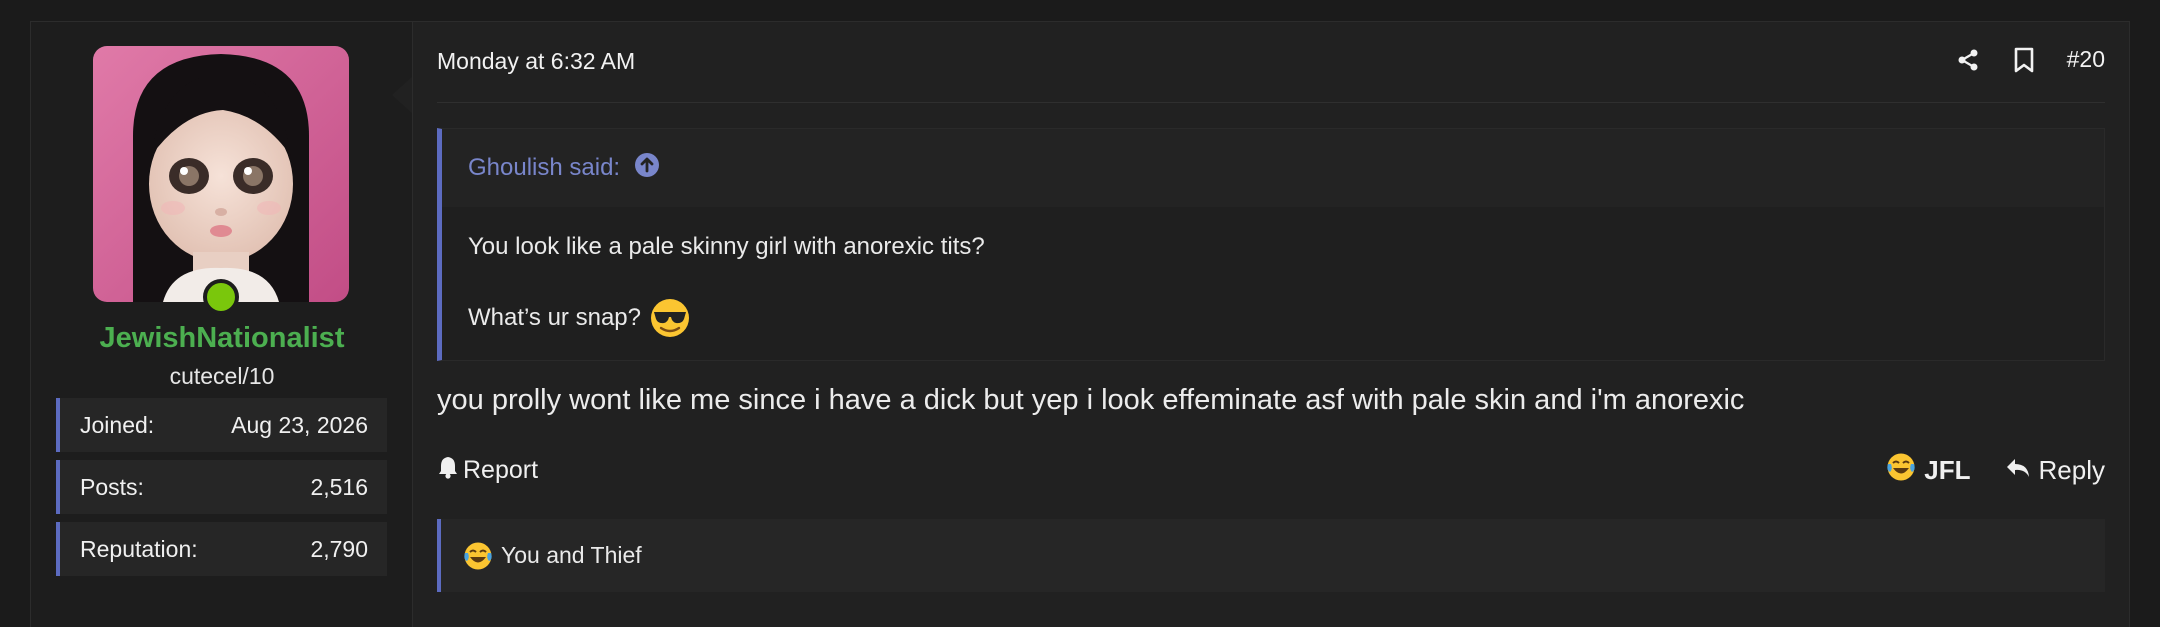 The height and width of the screenshot is (627, 2160). What do you see at coordinates (544, 168) in the screenshot?
I see `quote-author: Ghoulish said:` at bounding box center [544, 168].